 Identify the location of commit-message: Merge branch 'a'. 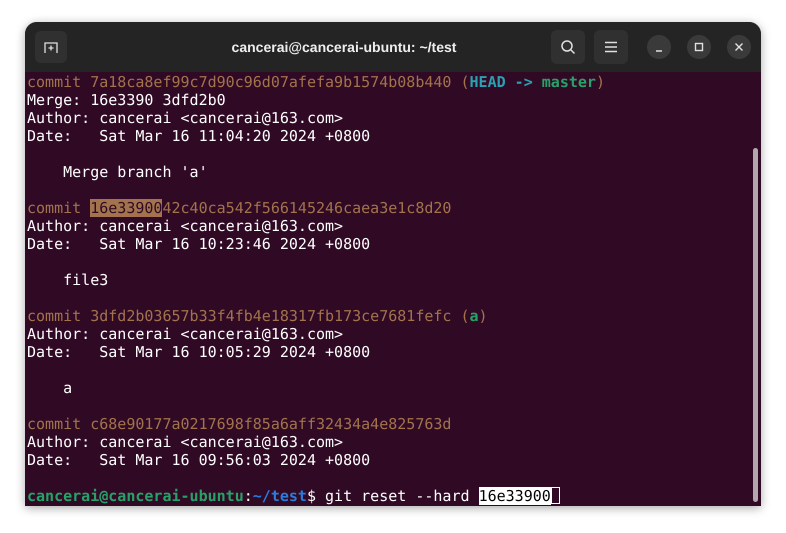
(135, 172).